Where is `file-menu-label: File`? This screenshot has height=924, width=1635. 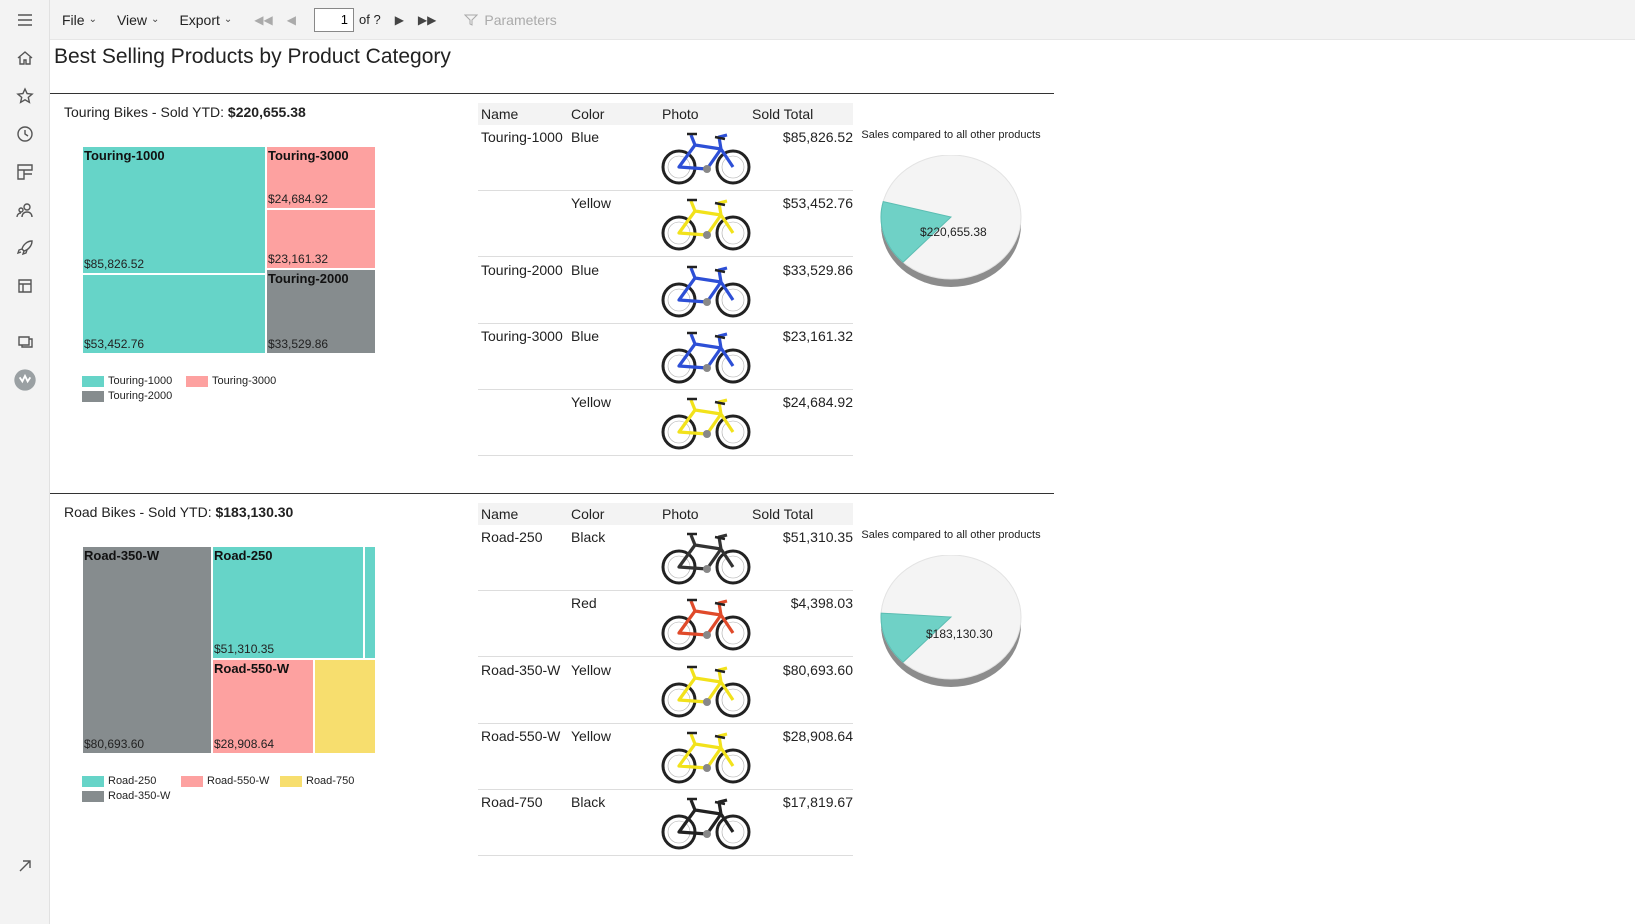 file-menu-label: File is located at coordinates (73, 19).